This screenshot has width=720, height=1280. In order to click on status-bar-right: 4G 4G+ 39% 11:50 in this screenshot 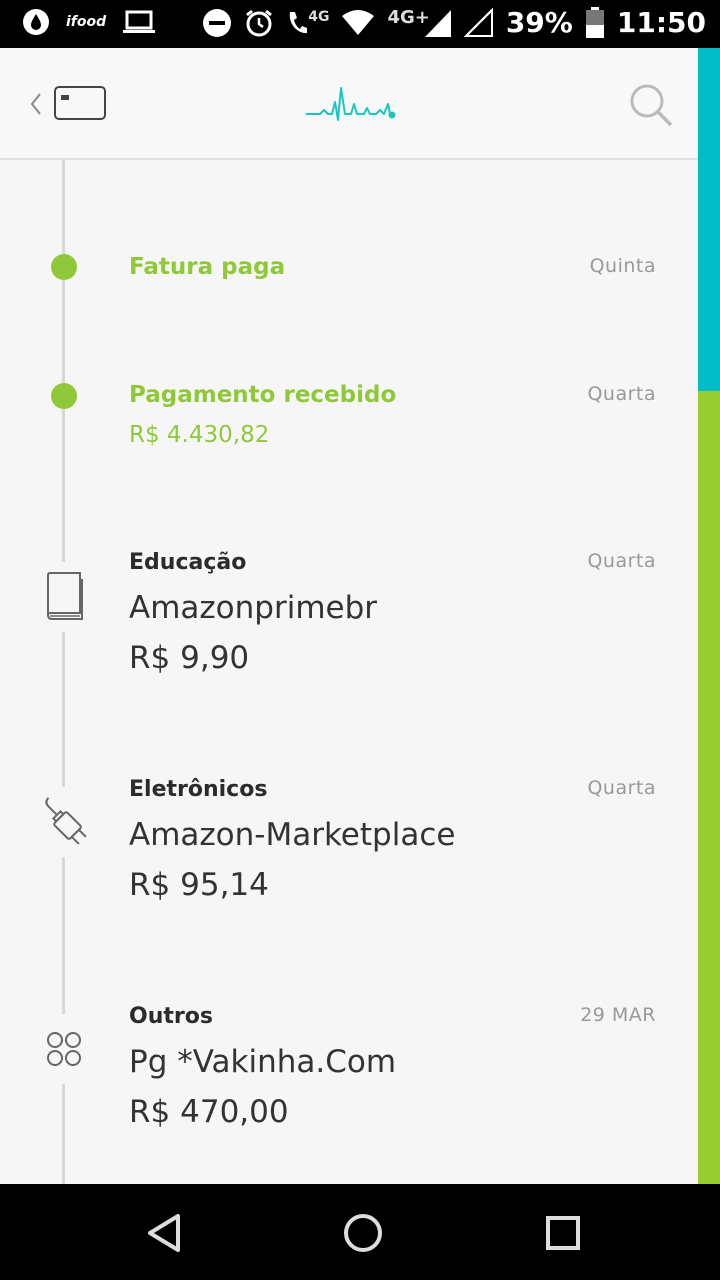, I will do `click(454, 22)`.